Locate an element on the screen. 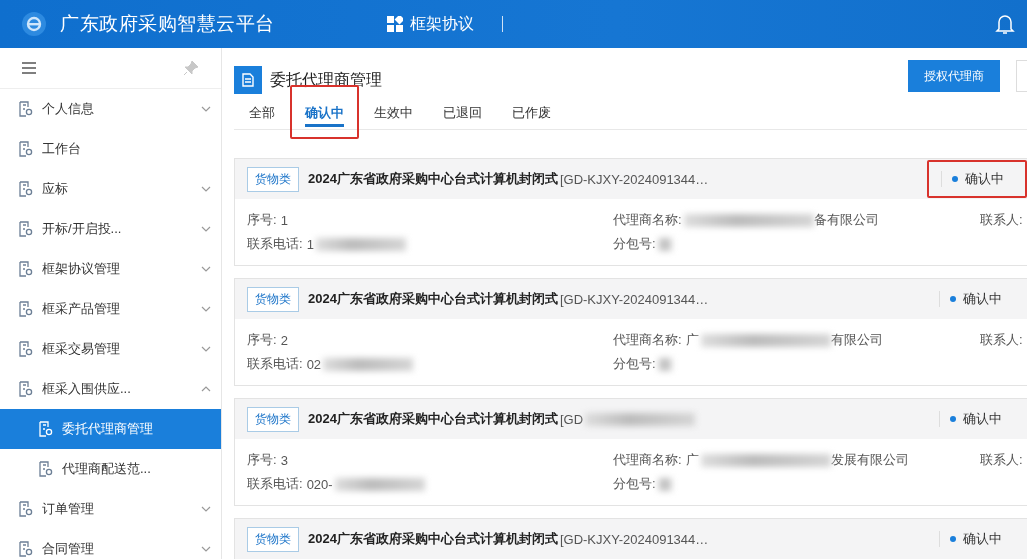 The image size is (1027, 559). sidebar-item: 框采产品管理 is located at coordinates (110, 309).